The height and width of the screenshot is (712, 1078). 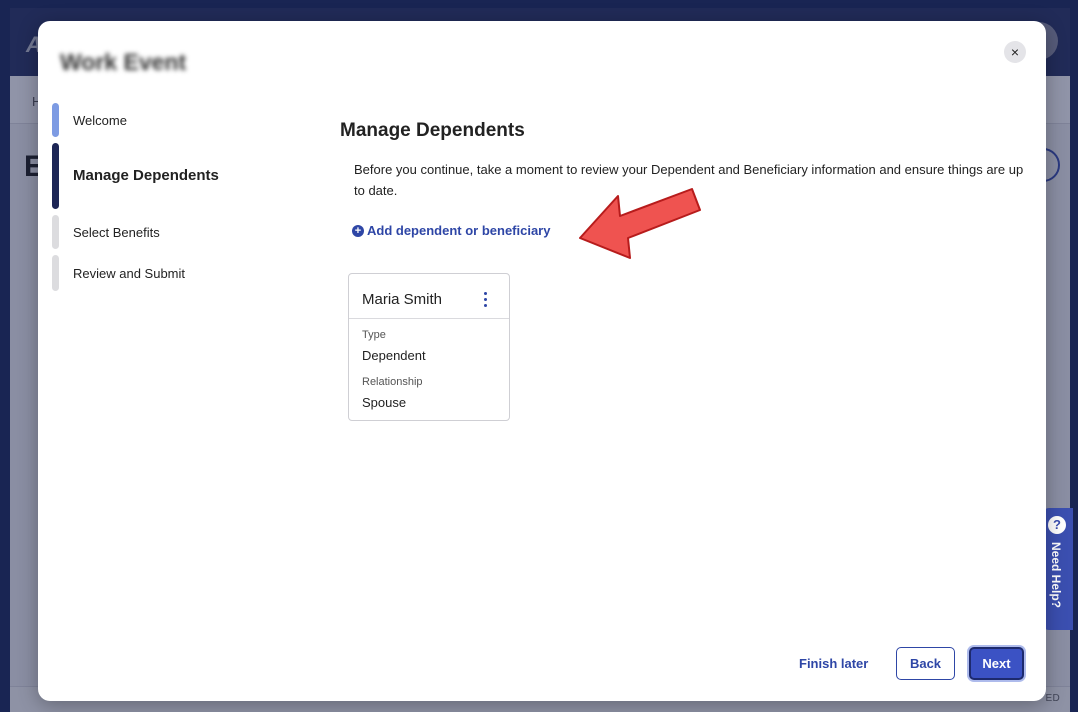 I want to click on add-dependent-link: + Add dependent or beneficiary, so click(x=451, y=230).